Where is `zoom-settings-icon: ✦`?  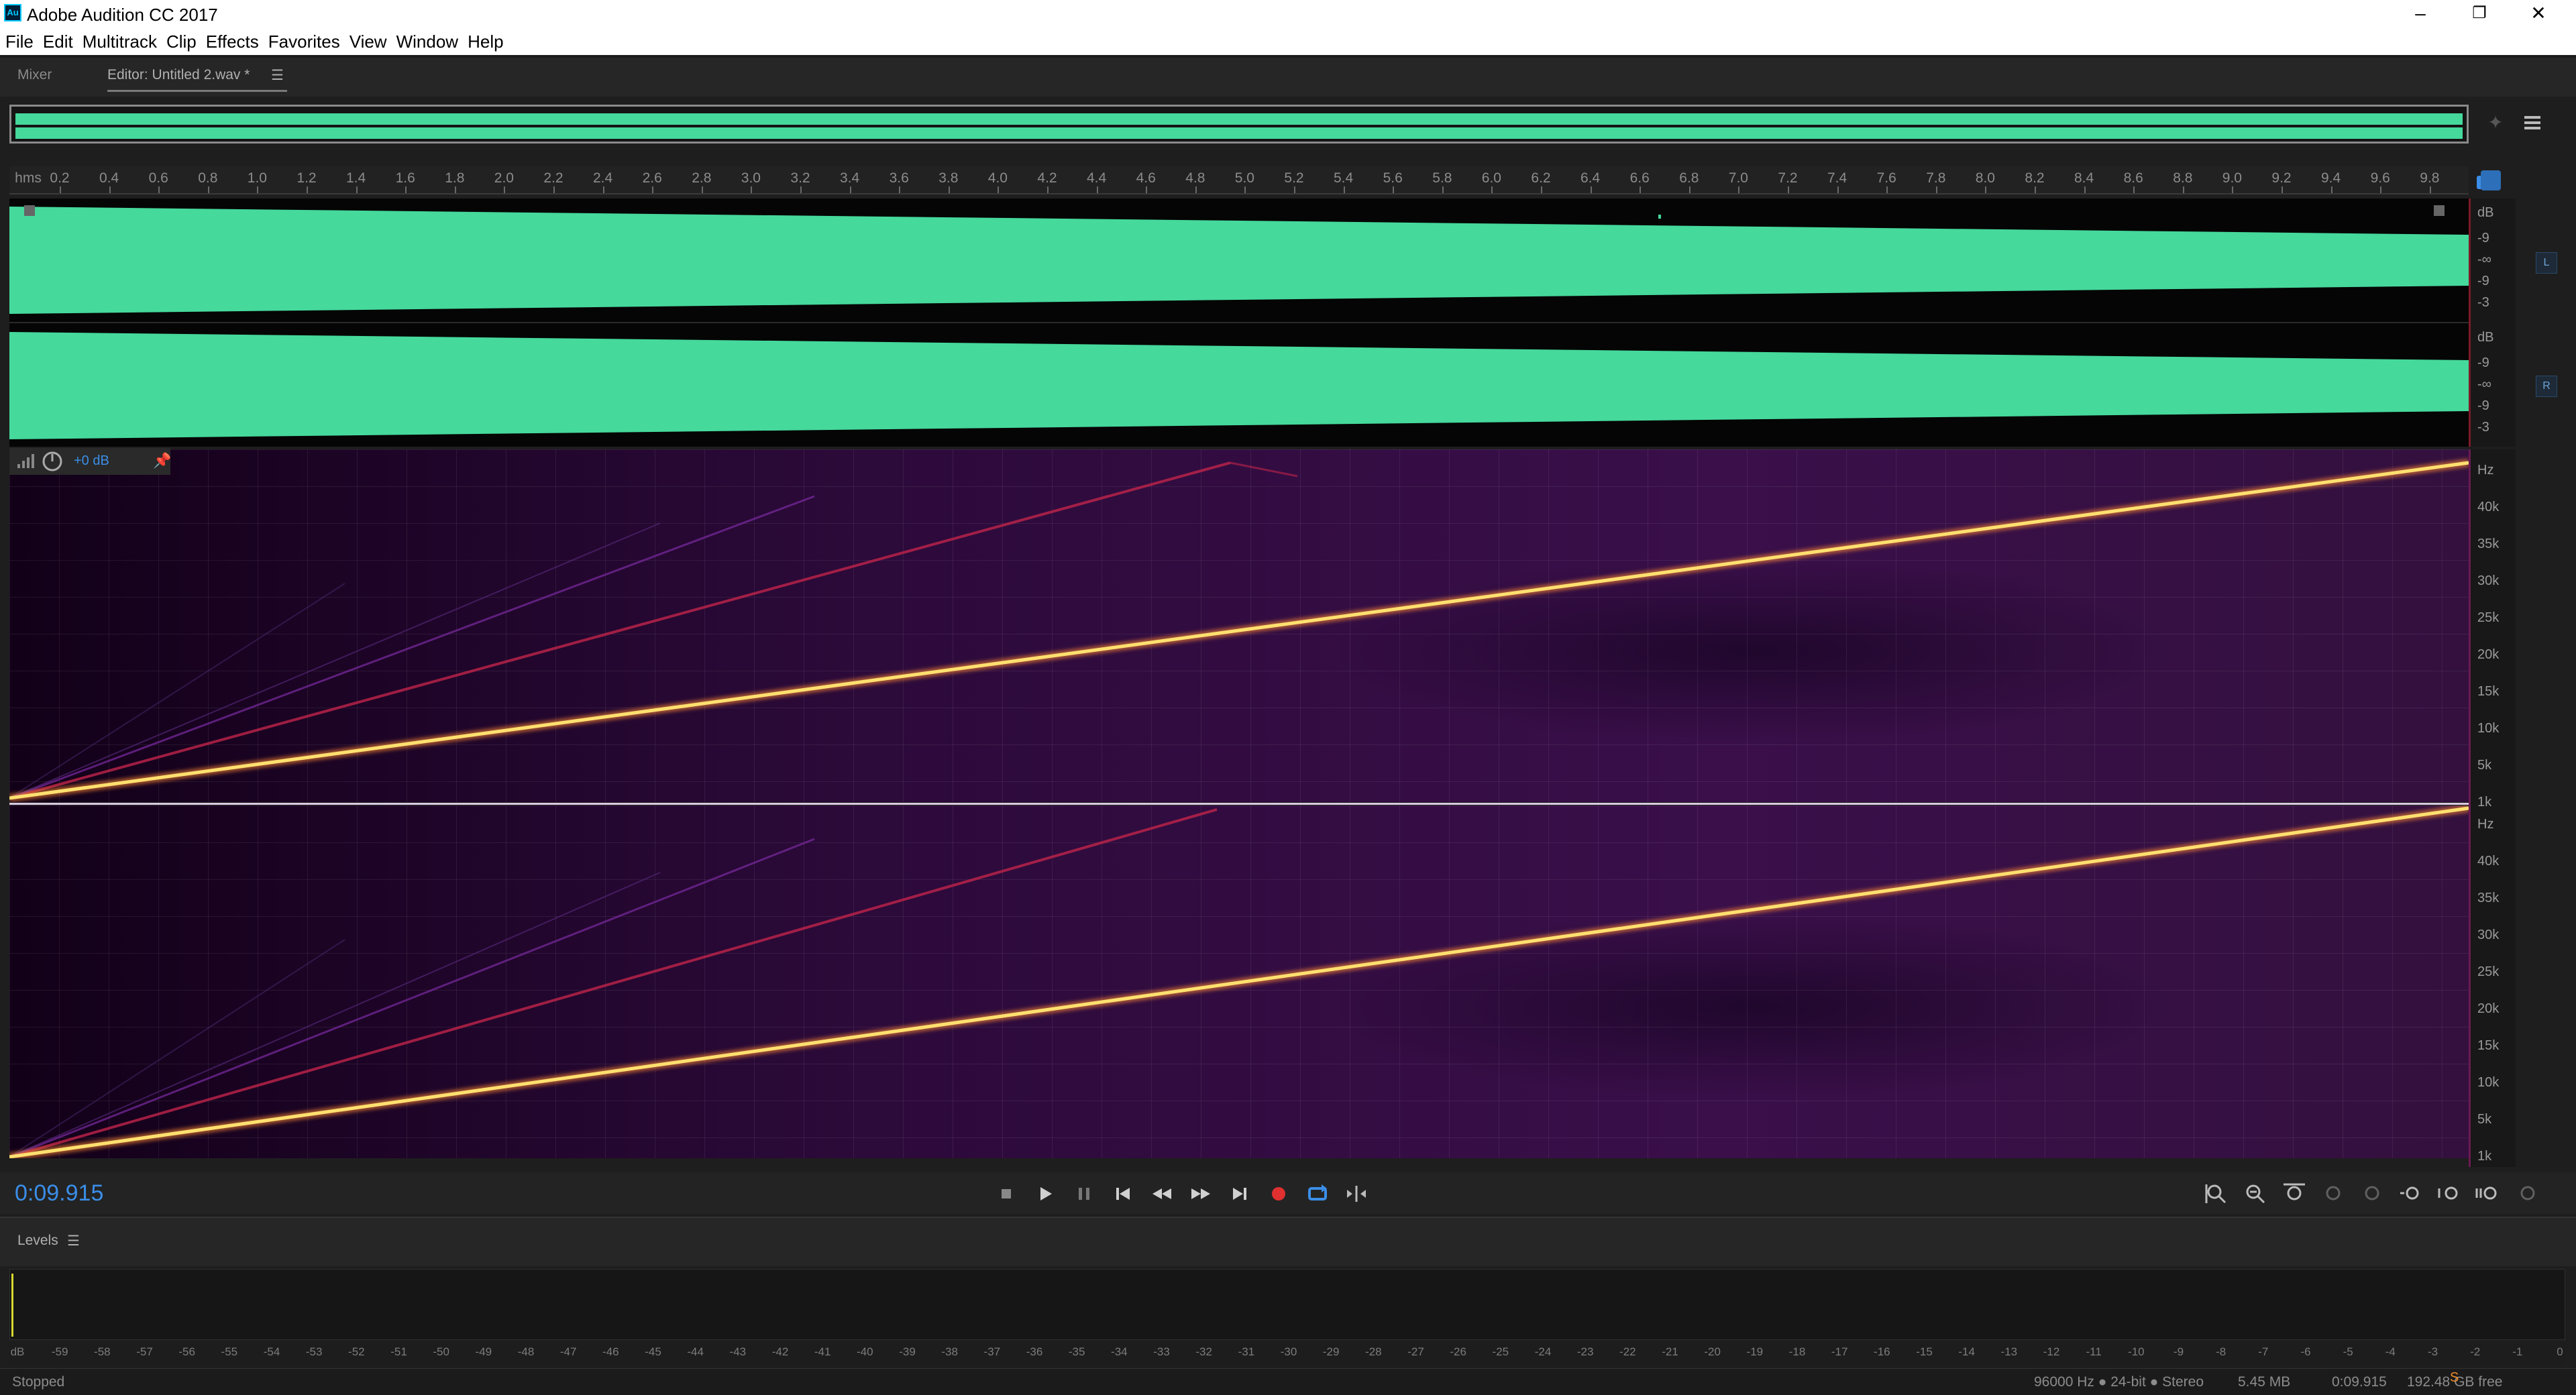
zoom-settings-icon: ✦ is located at coordinates (2495, 124).